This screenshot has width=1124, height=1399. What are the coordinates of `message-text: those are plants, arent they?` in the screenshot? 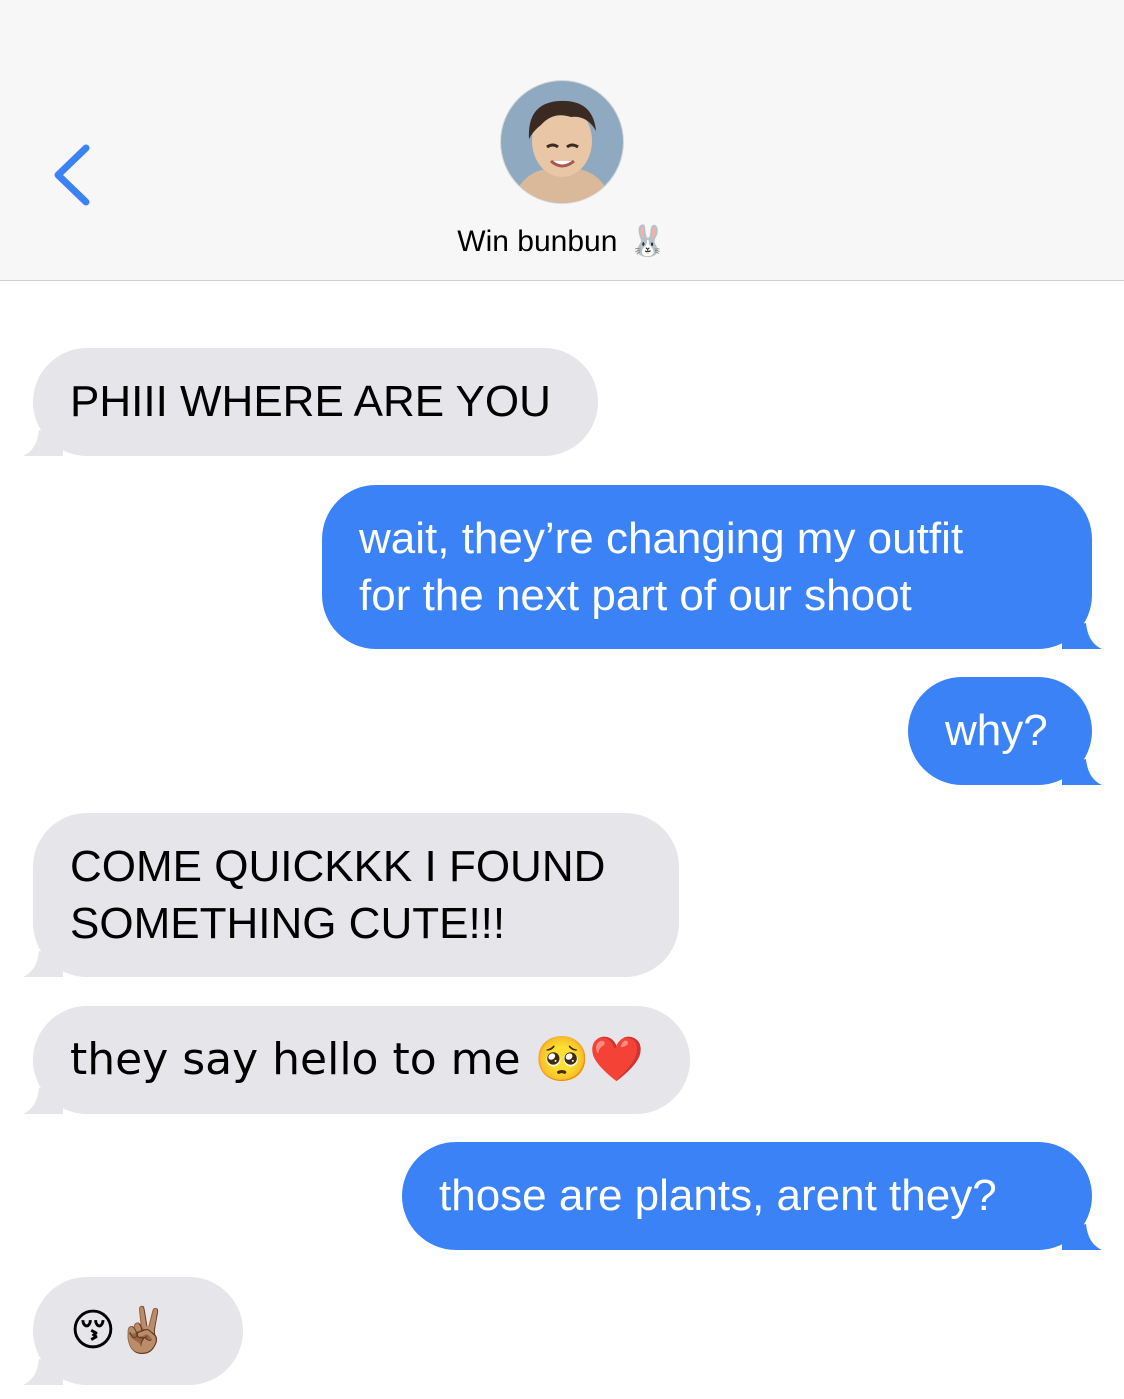 It's located at (718, 1195).